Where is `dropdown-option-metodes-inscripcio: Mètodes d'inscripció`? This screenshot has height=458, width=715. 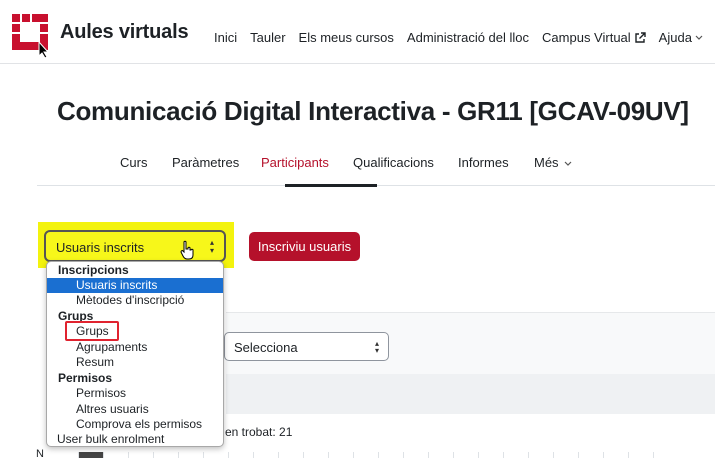 dropdown-option-metodes-inscripcio: Mètodes d'inscripció is located at coordinates (135, 300).